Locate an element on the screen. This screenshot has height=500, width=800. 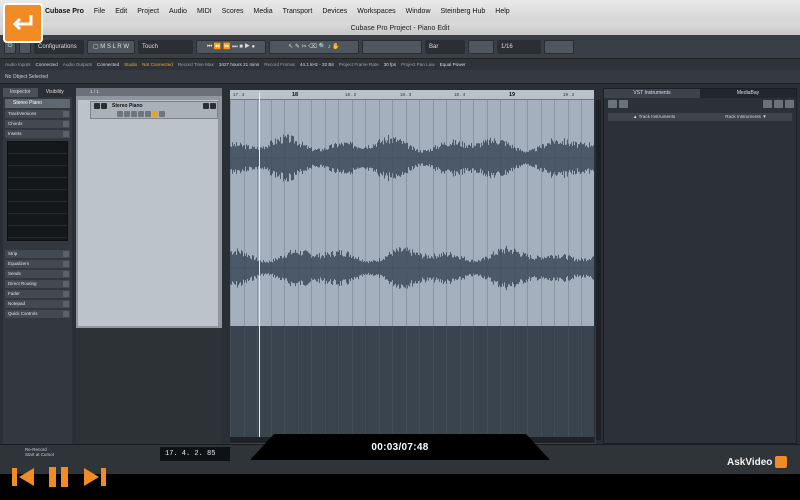
pause-button is located at coordinates (59, 477).